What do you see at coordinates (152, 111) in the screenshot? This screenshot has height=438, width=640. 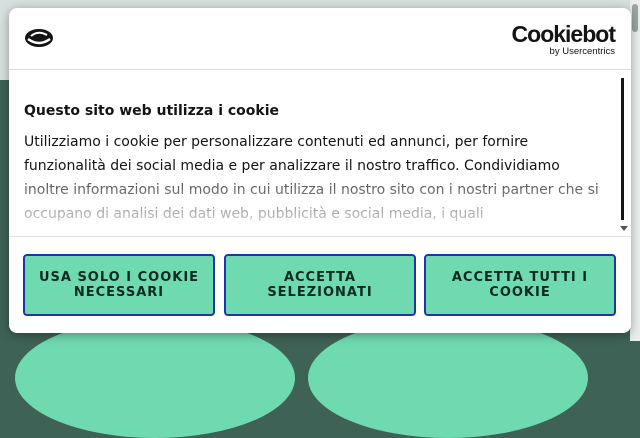 I see `dialog-title: Questo sito web utilizza i cookie` at bounding box center [152, 111].